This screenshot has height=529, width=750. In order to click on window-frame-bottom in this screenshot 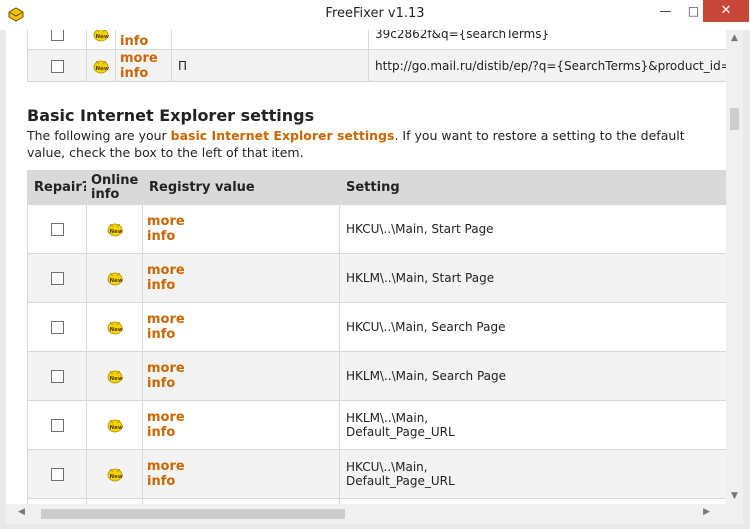, I will do `click(375, 526)`.